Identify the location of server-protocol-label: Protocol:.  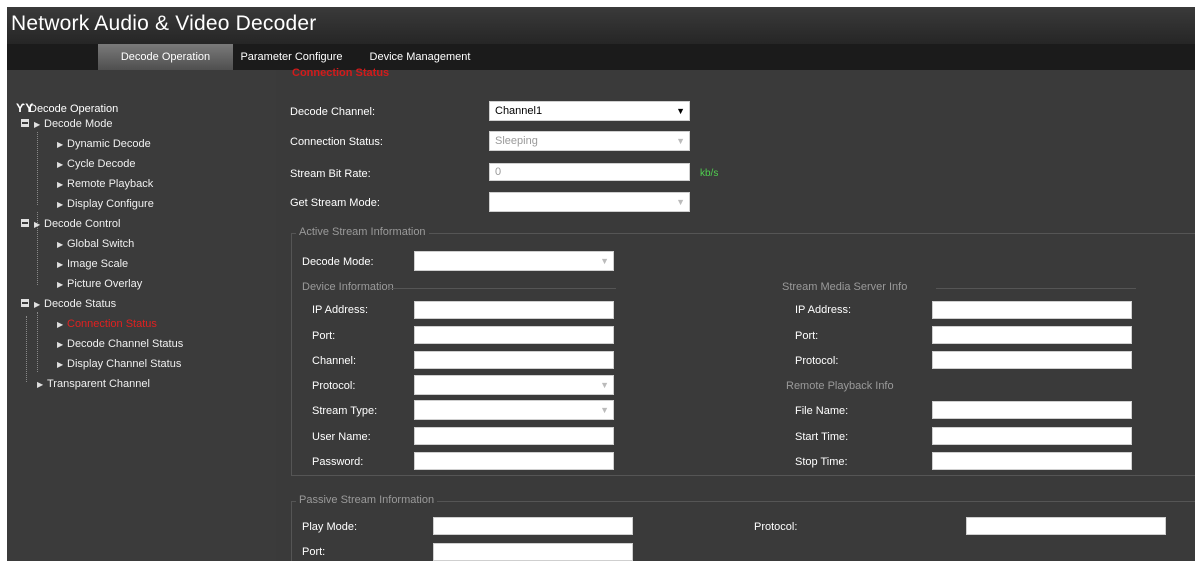
(817, 361).